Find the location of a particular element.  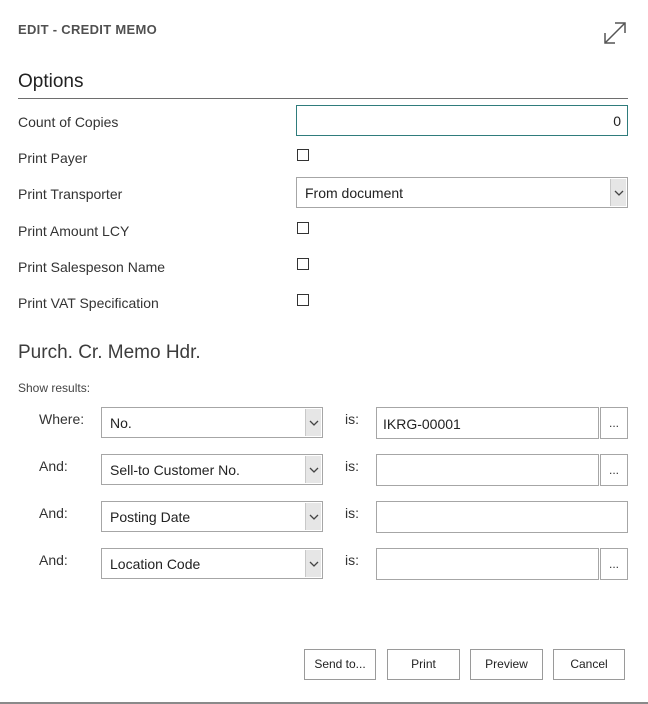

print-payer-label: Print Payer is located at coordinates (53, 158).